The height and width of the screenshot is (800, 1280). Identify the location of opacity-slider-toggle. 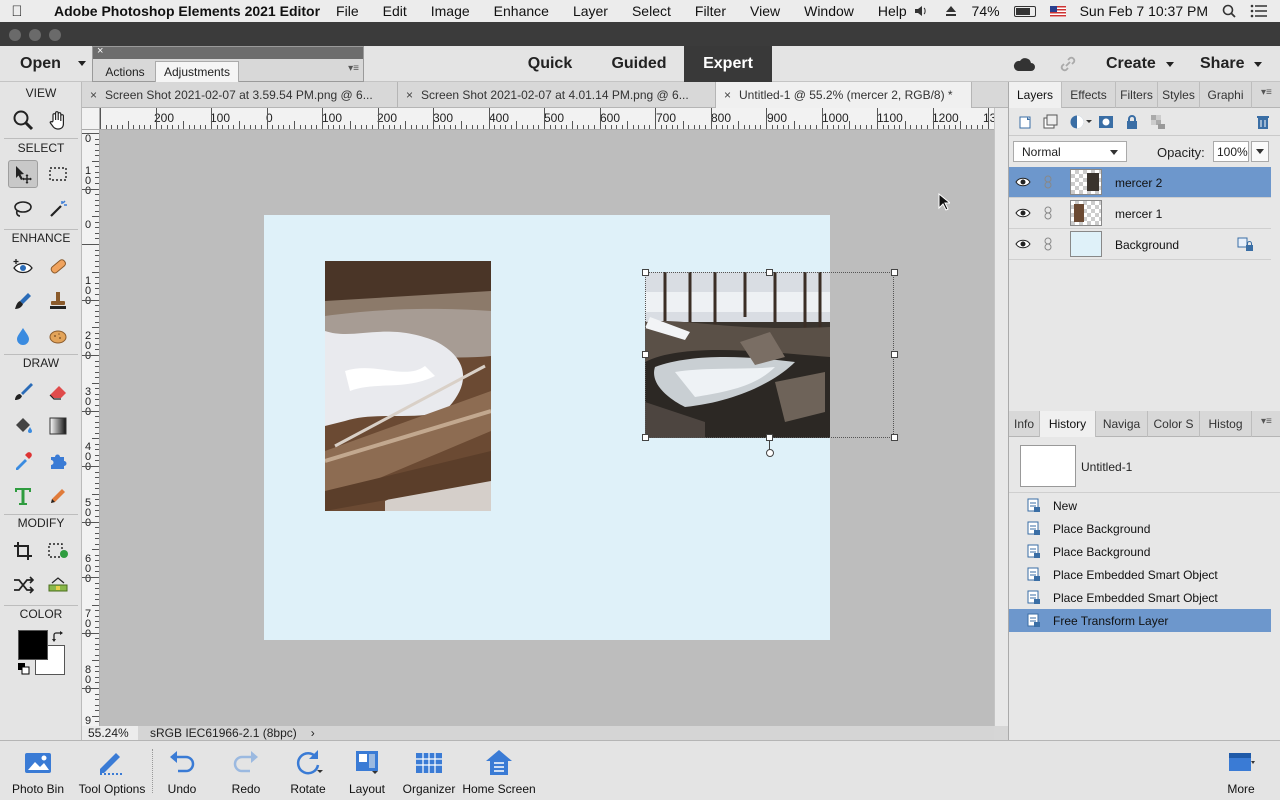
(1260, 151).